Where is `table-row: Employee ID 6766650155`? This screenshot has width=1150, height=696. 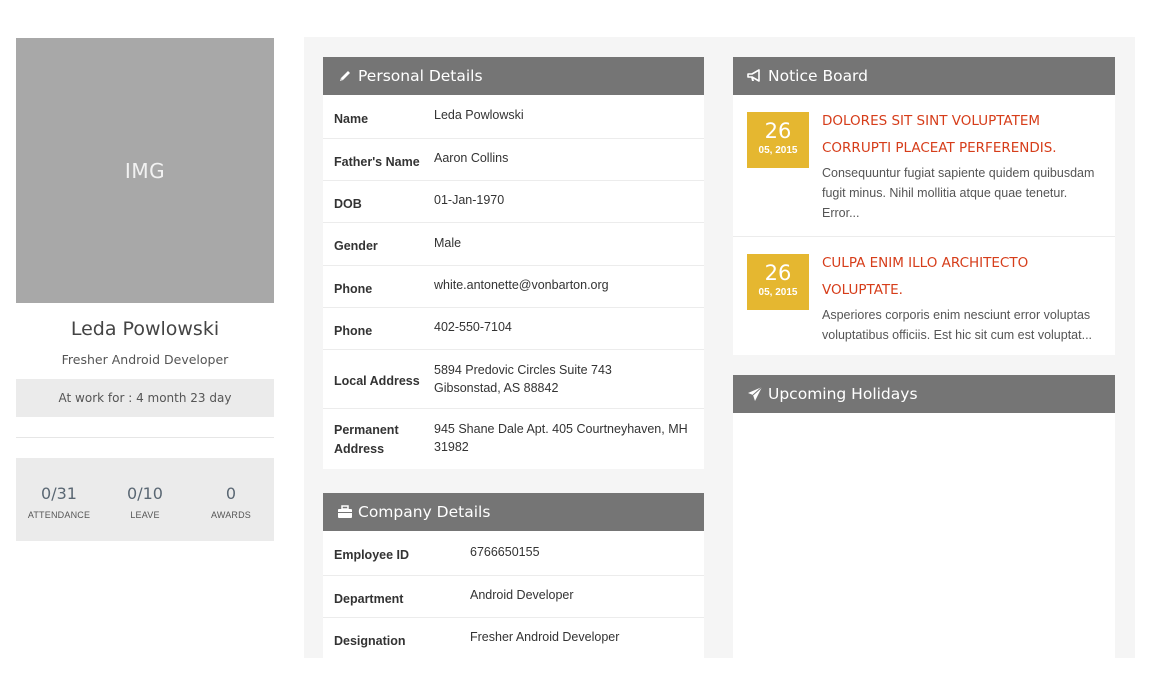
table-row: Employee ID 6766650155 is located at coordinates (513, 553).